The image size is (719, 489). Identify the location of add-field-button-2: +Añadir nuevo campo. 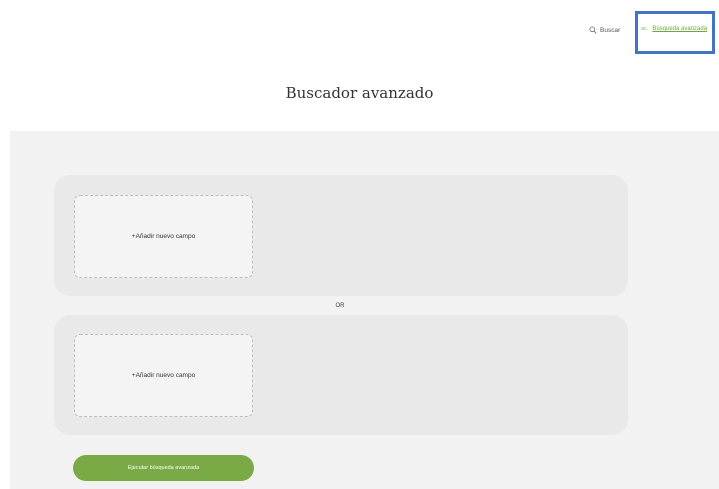
(163, 375).